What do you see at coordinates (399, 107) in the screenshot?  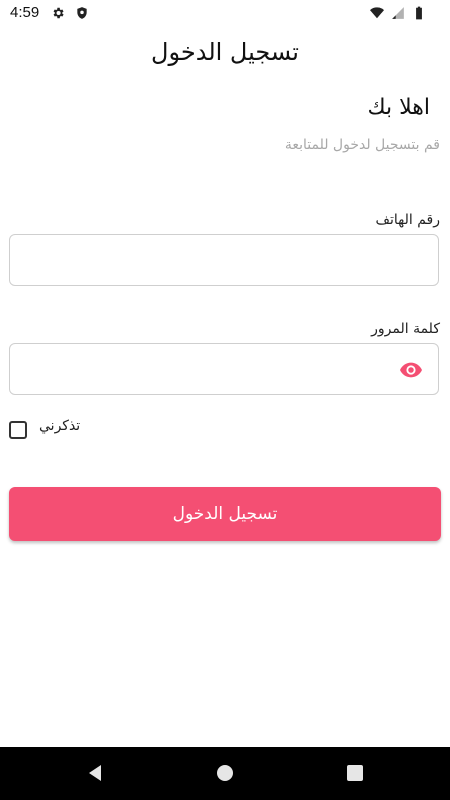 I see `welcome-title: اهلا بك` at bounding box center [399, 107].